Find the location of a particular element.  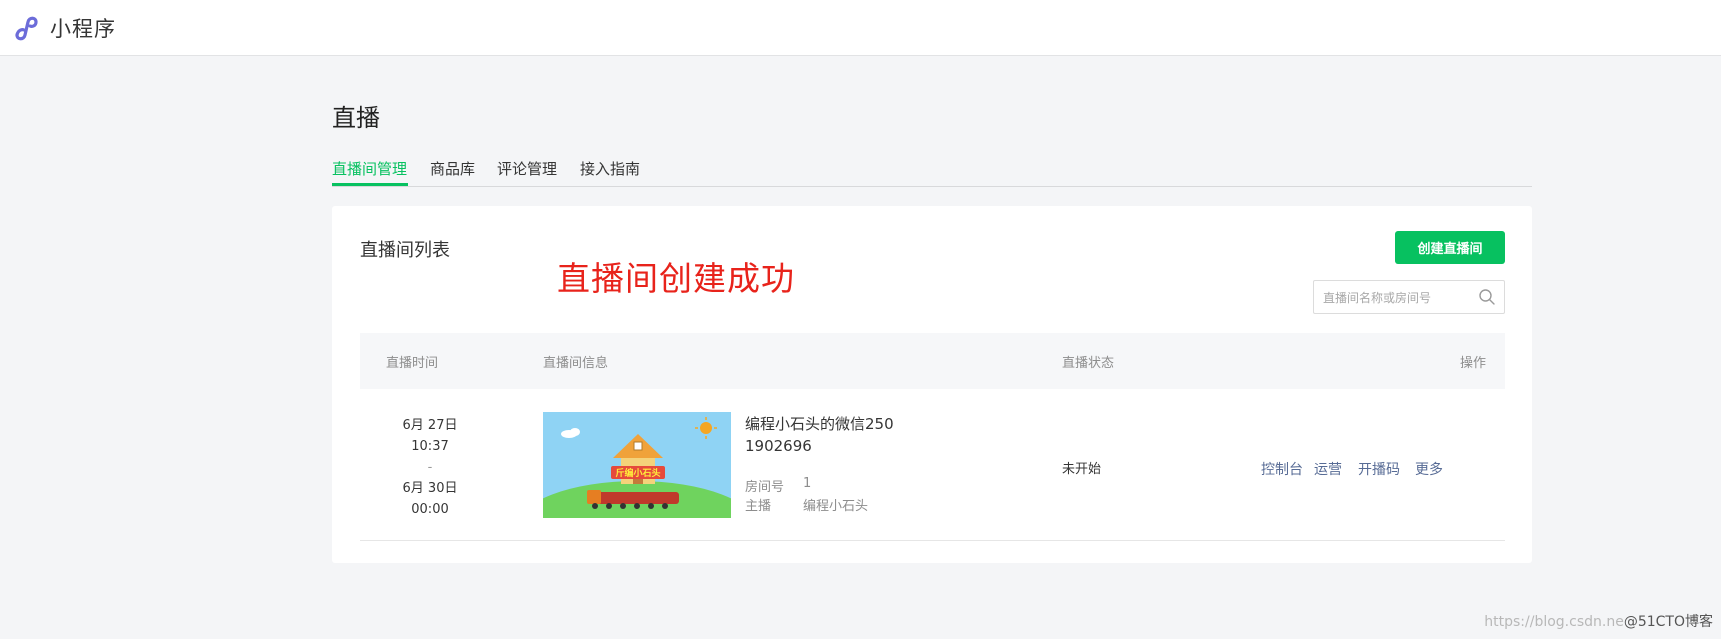

cover-caption: 斤编小石头 is located at coordinates (637, 473).